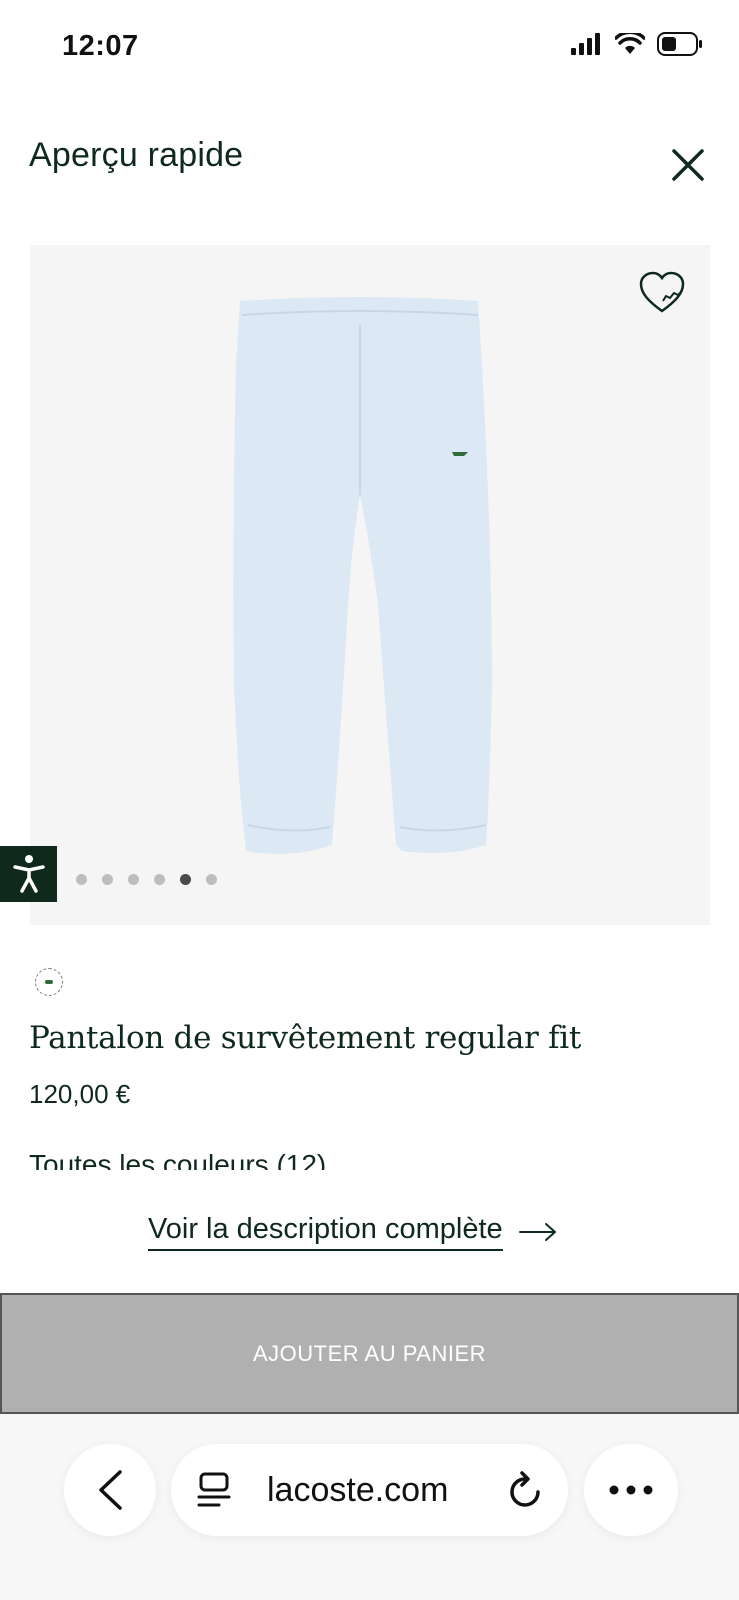  What do you see at coordinates (305, 1038) in the screenshot?
I see `product-name: Pantalon de survêtement regular fit` at bounding box center [305, 1038].